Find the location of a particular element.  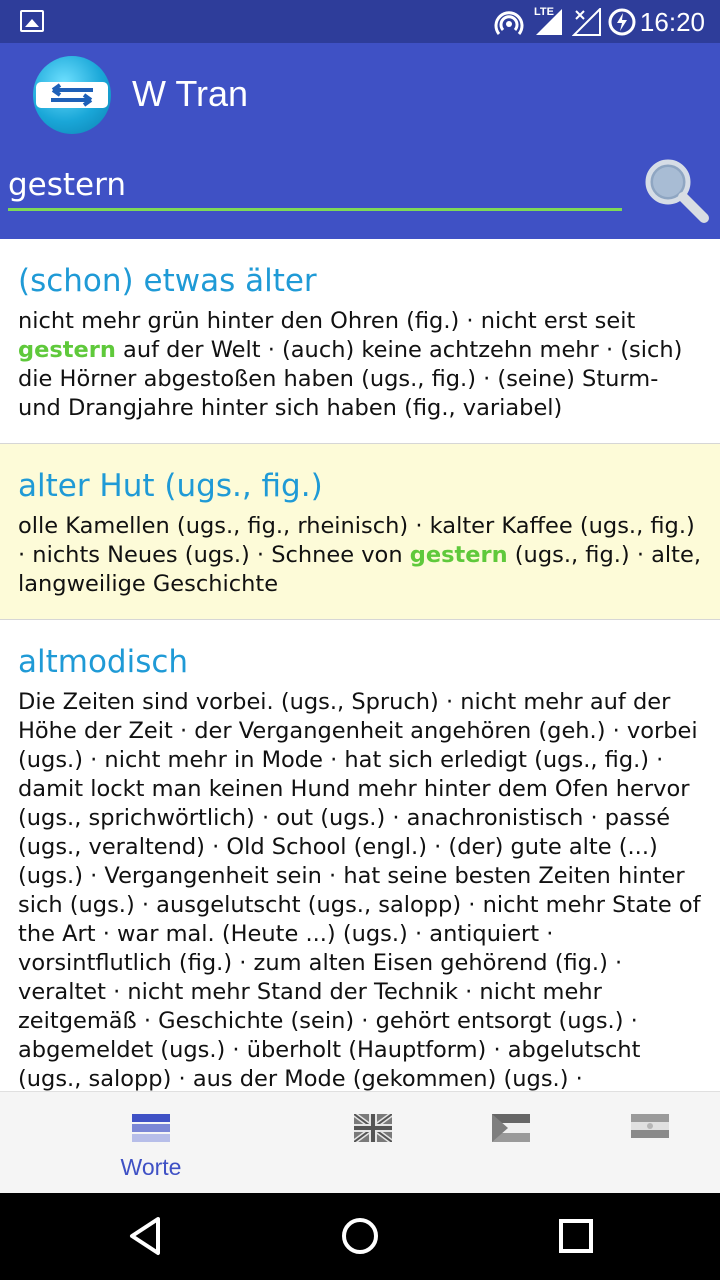

search-icon is located at coordinates (677, 191).